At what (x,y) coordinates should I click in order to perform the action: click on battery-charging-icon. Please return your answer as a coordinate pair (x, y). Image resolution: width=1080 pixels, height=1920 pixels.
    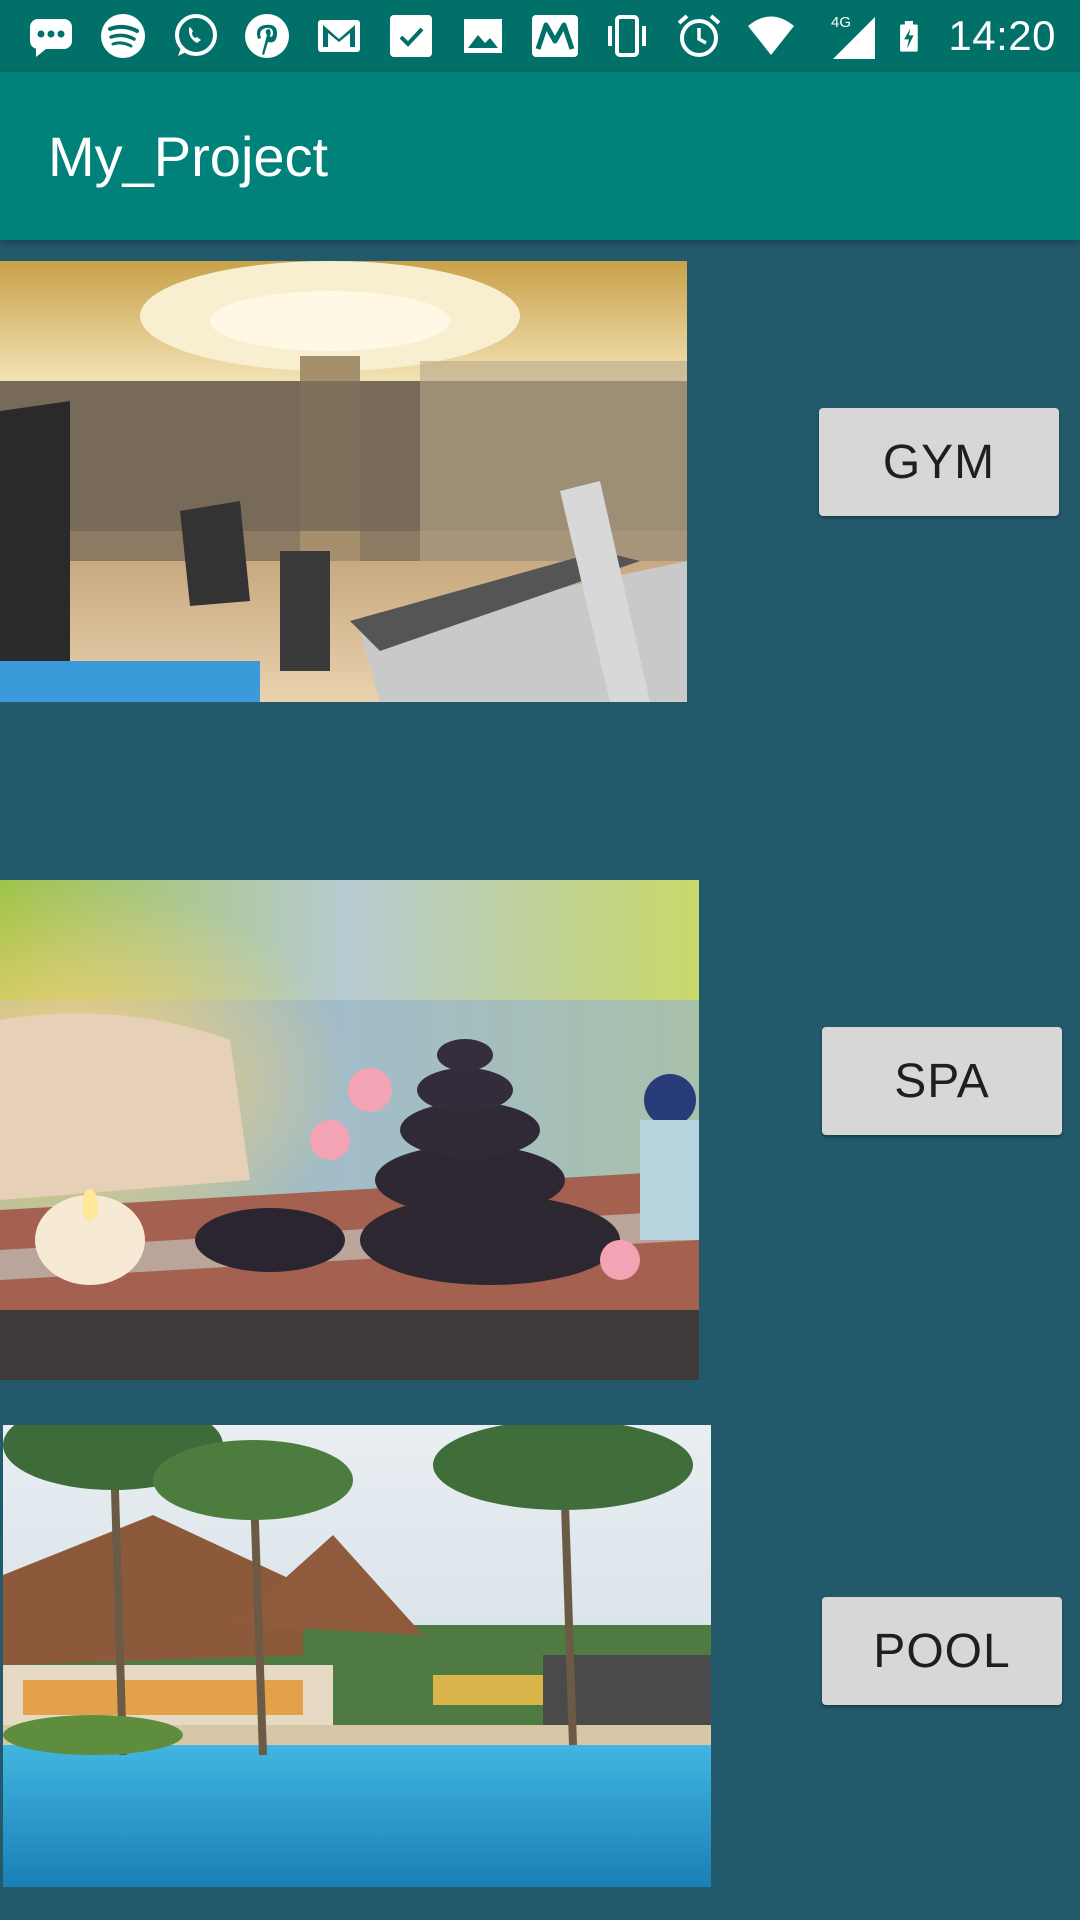
    Looking at the image, I should click on (909, 36).